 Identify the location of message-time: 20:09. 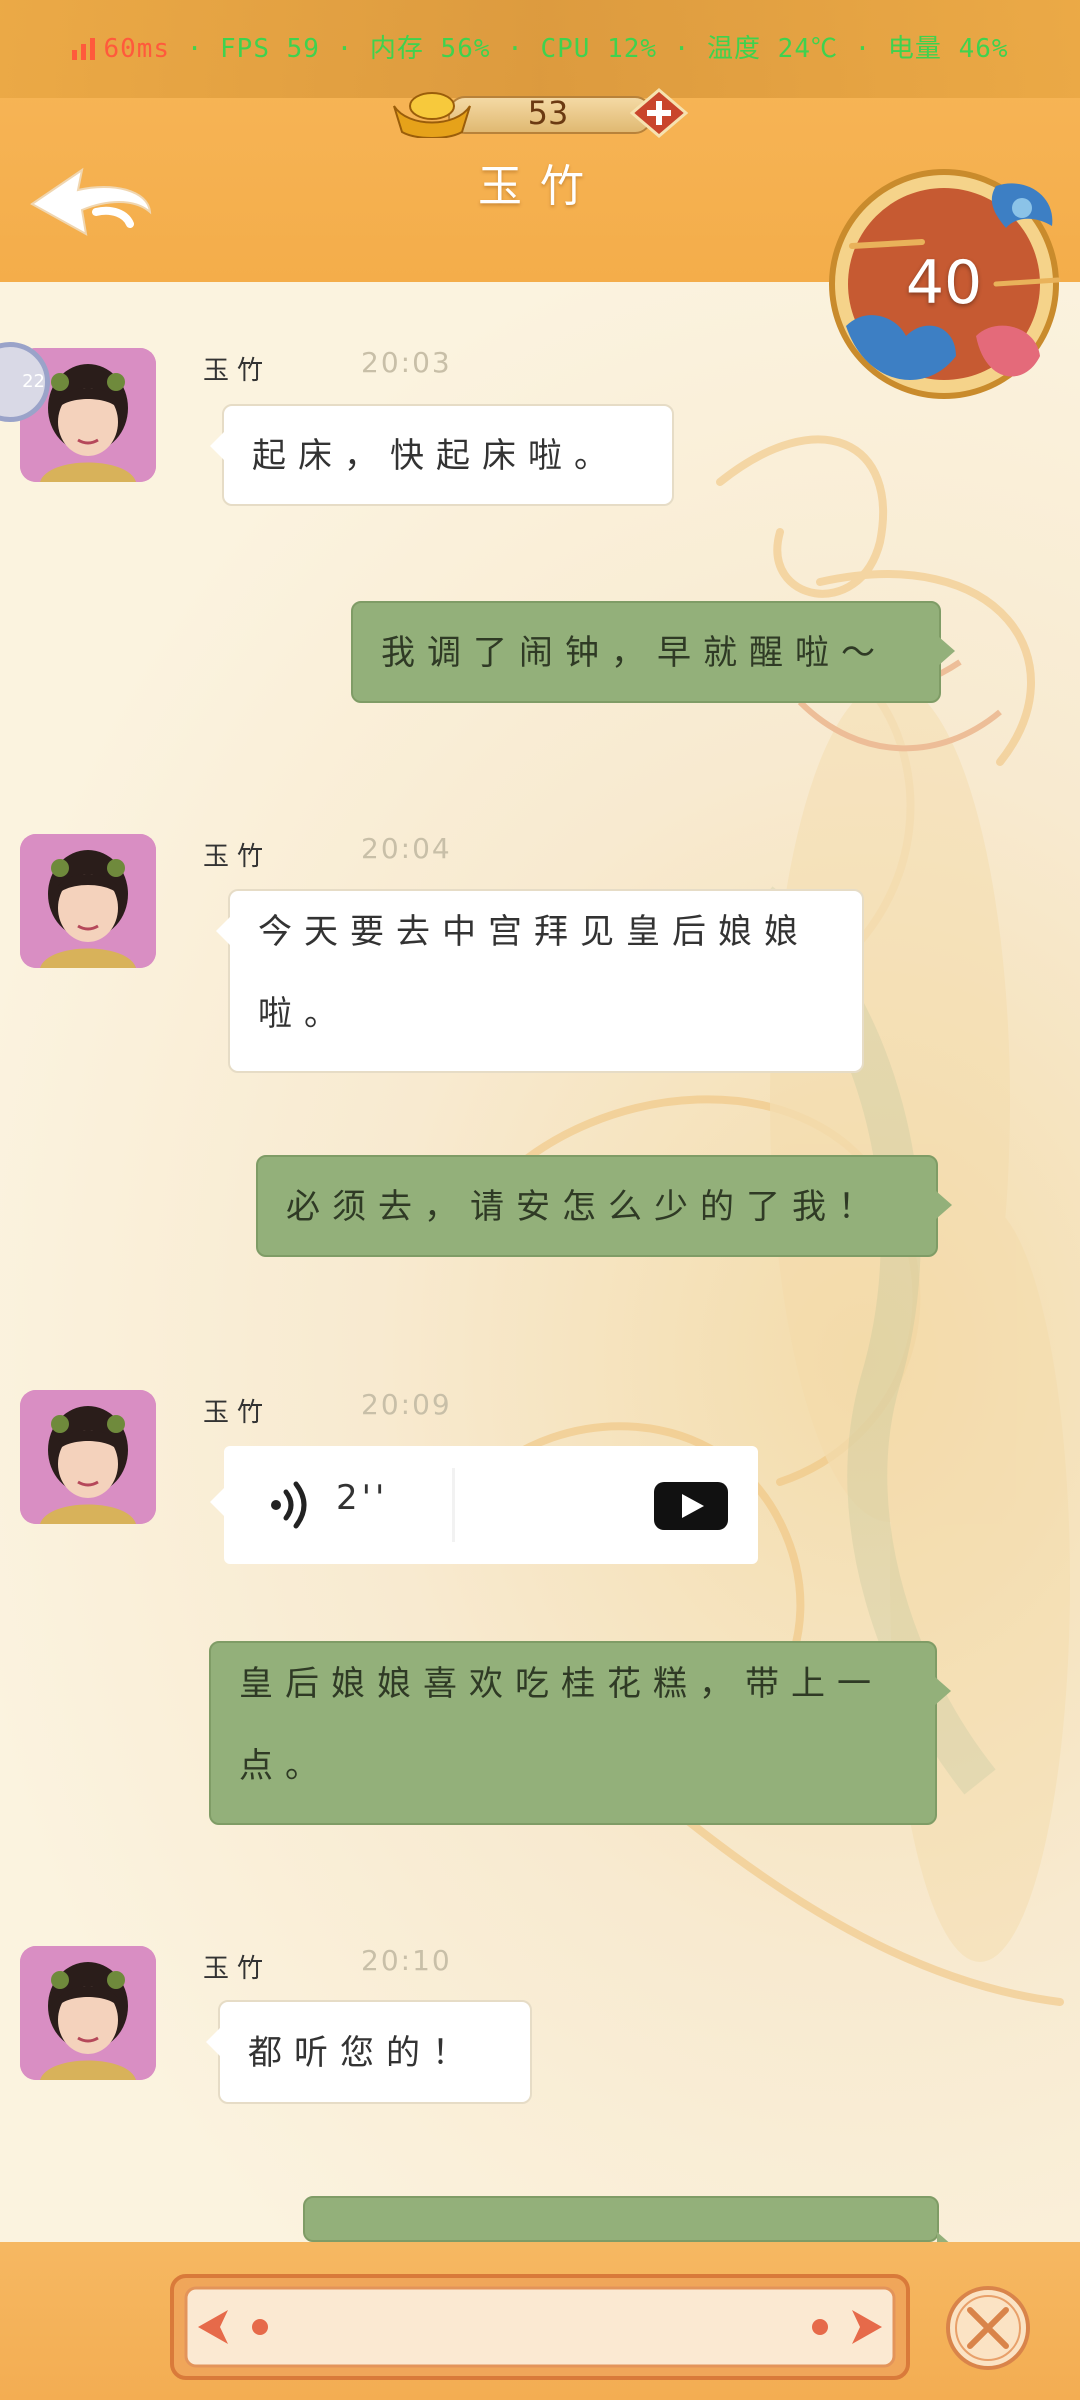
(406, 1404).